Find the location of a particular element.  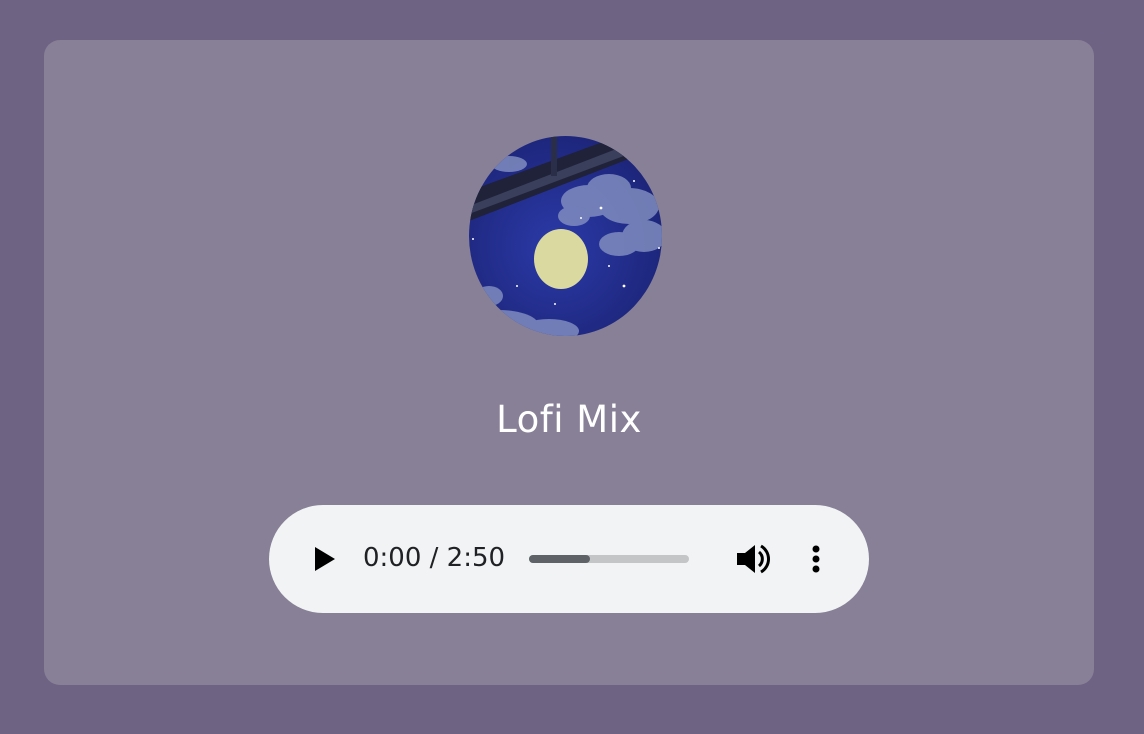

play-icon is located at coordinates (325, 559).